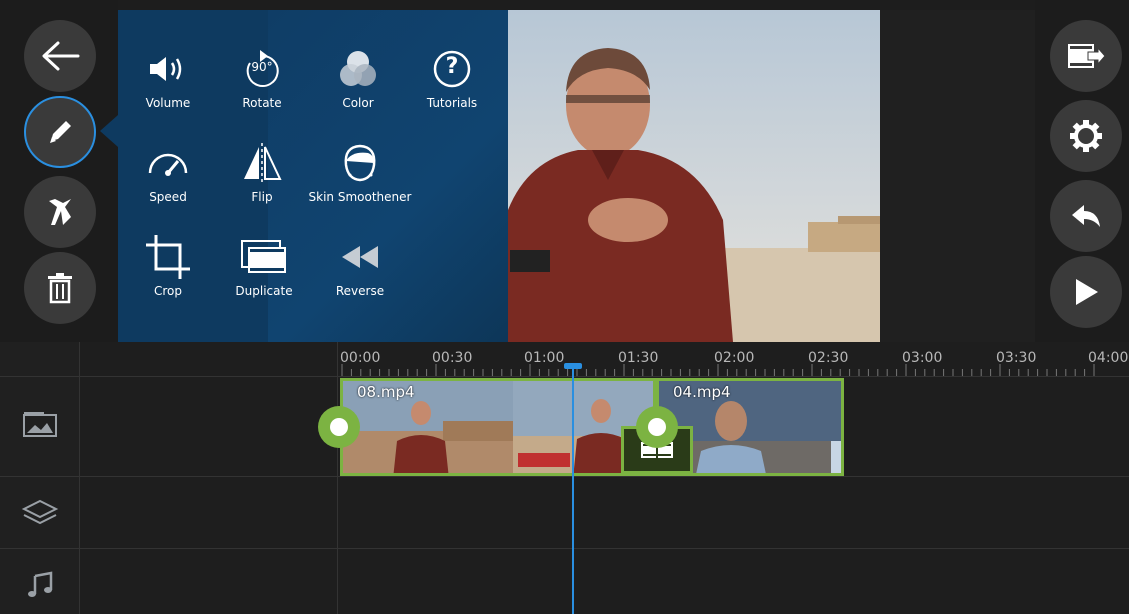 This screenshot has width=1129, height=614. I want to click on tool-label: Skin Smoothener, so click(360, 197).